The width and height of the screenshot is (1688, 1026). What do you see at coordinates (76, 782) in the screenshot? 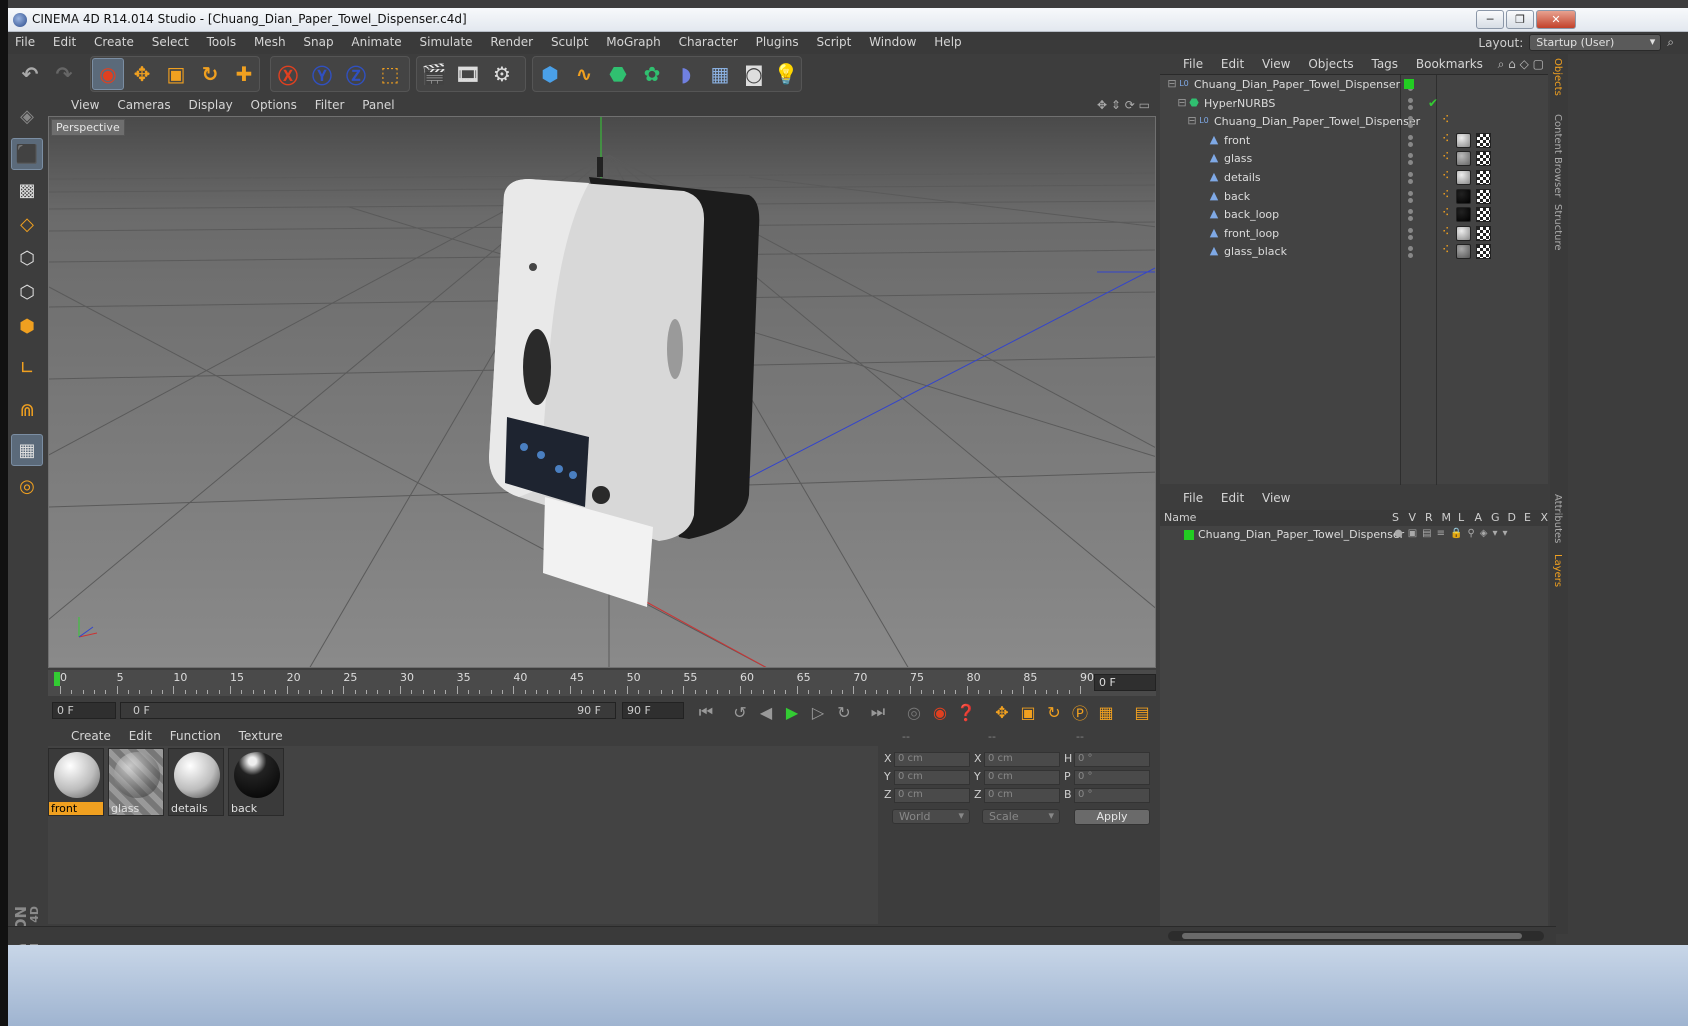
I see `material-front: front` at bounding box center [76, 782].